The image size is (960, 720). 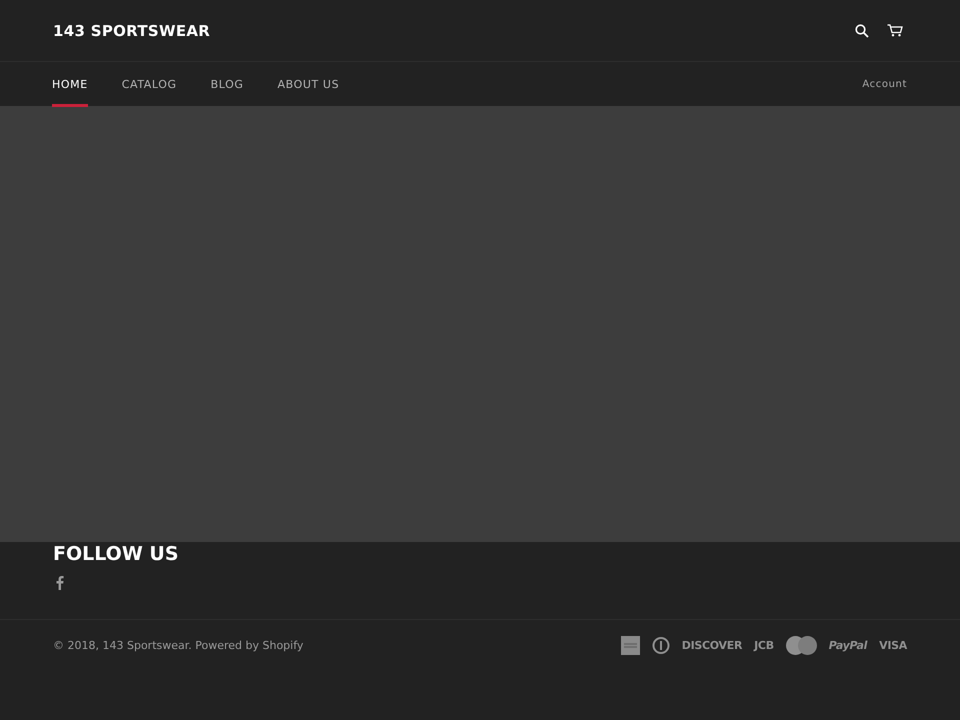 What do you see at coordinates (712, 645) in the screenshot?
I see `payment-logo: DISCOVER` at bounding box center [712, 645].